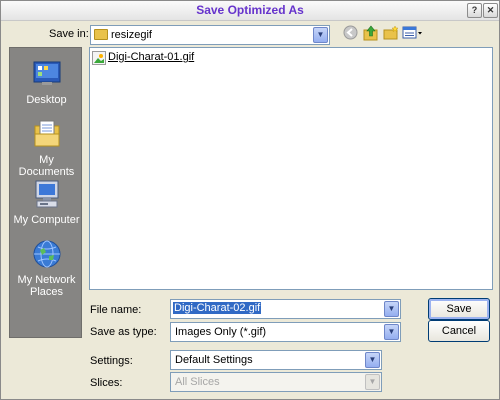 This screenshot has height=400, width=500. Describe the element at coordinates (391, 332) in the screenshot. I see `savetype-dropdown-arrow: ▼` at that location.